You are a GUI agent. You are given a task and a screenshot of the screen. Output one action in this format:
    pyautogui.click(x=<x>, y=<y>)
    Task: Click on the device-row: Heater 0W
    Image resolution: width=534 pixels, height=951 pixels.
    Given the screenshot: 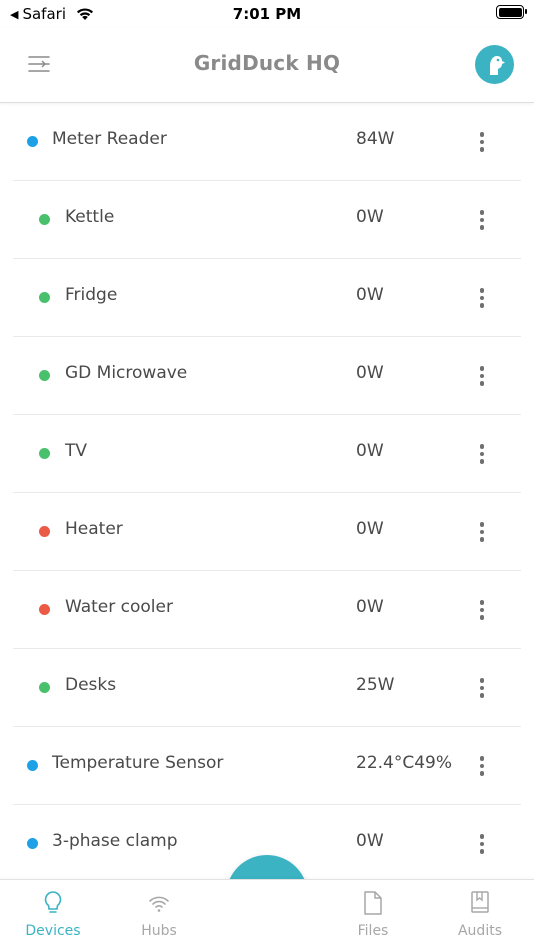 What is the action you would take?
    pyautogui.click(x=267, y=532)
    